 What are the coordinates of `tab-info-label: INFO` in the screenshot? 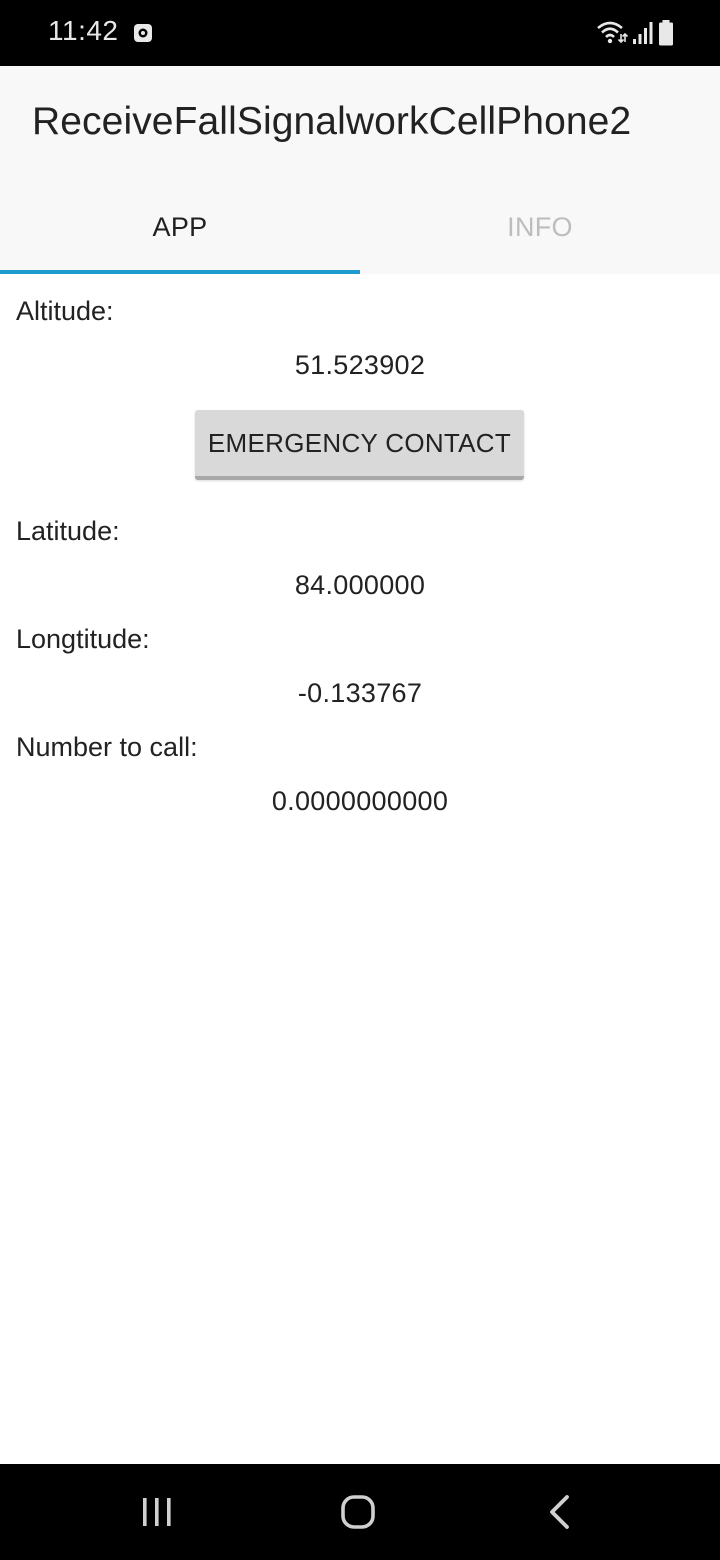 It's located at (540, 227).